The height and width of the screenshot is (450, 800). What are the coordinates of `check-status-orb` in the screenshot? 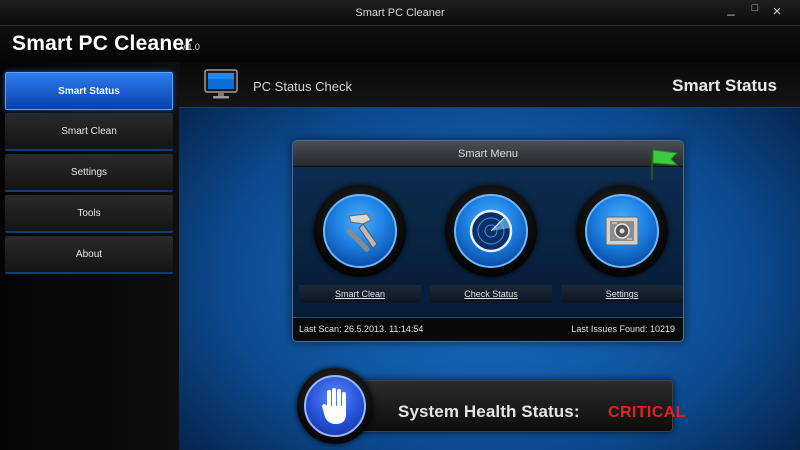 It's located at (491, 231).